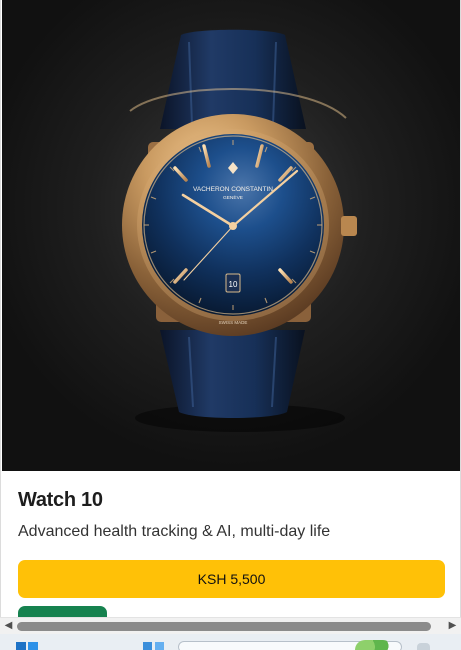 The image size is (461, 650). I want to click on scrollbar-thumb, so click(224, 626).